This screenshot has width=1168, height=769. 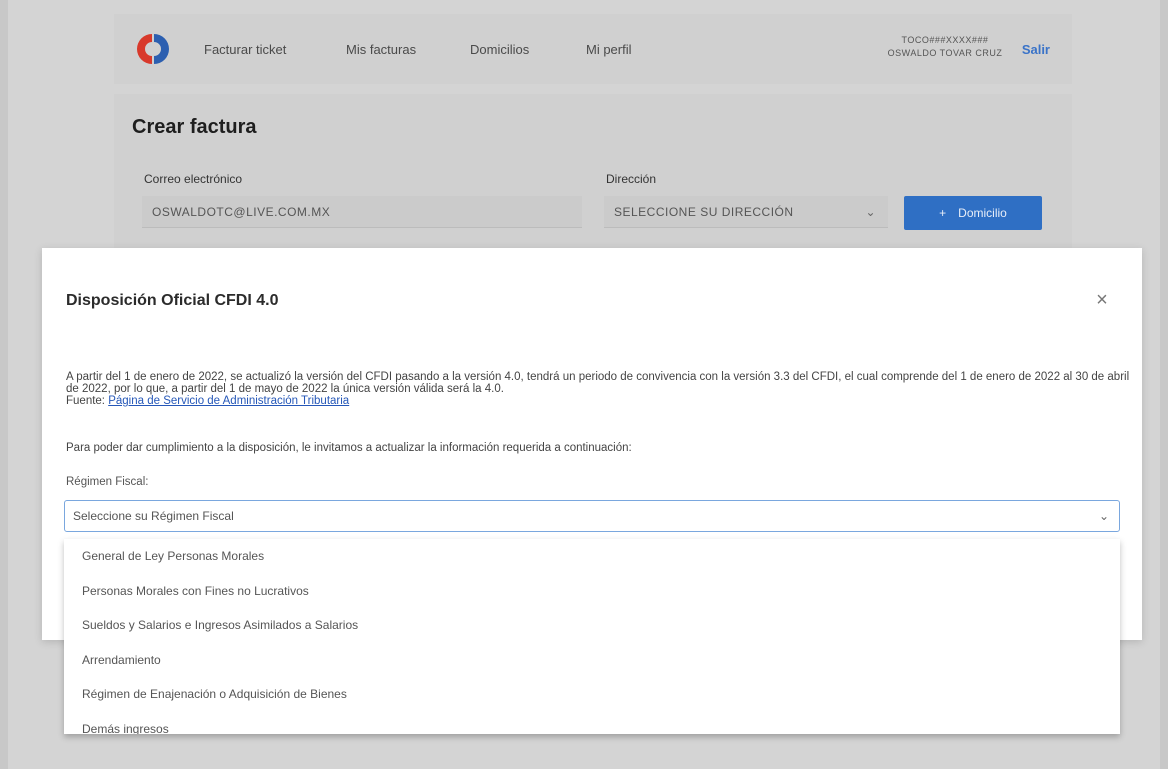 What do you see at coordinates (631, 179) in the screenshot?
I see `address-label: Dirección` at bounding box center [631, 179].